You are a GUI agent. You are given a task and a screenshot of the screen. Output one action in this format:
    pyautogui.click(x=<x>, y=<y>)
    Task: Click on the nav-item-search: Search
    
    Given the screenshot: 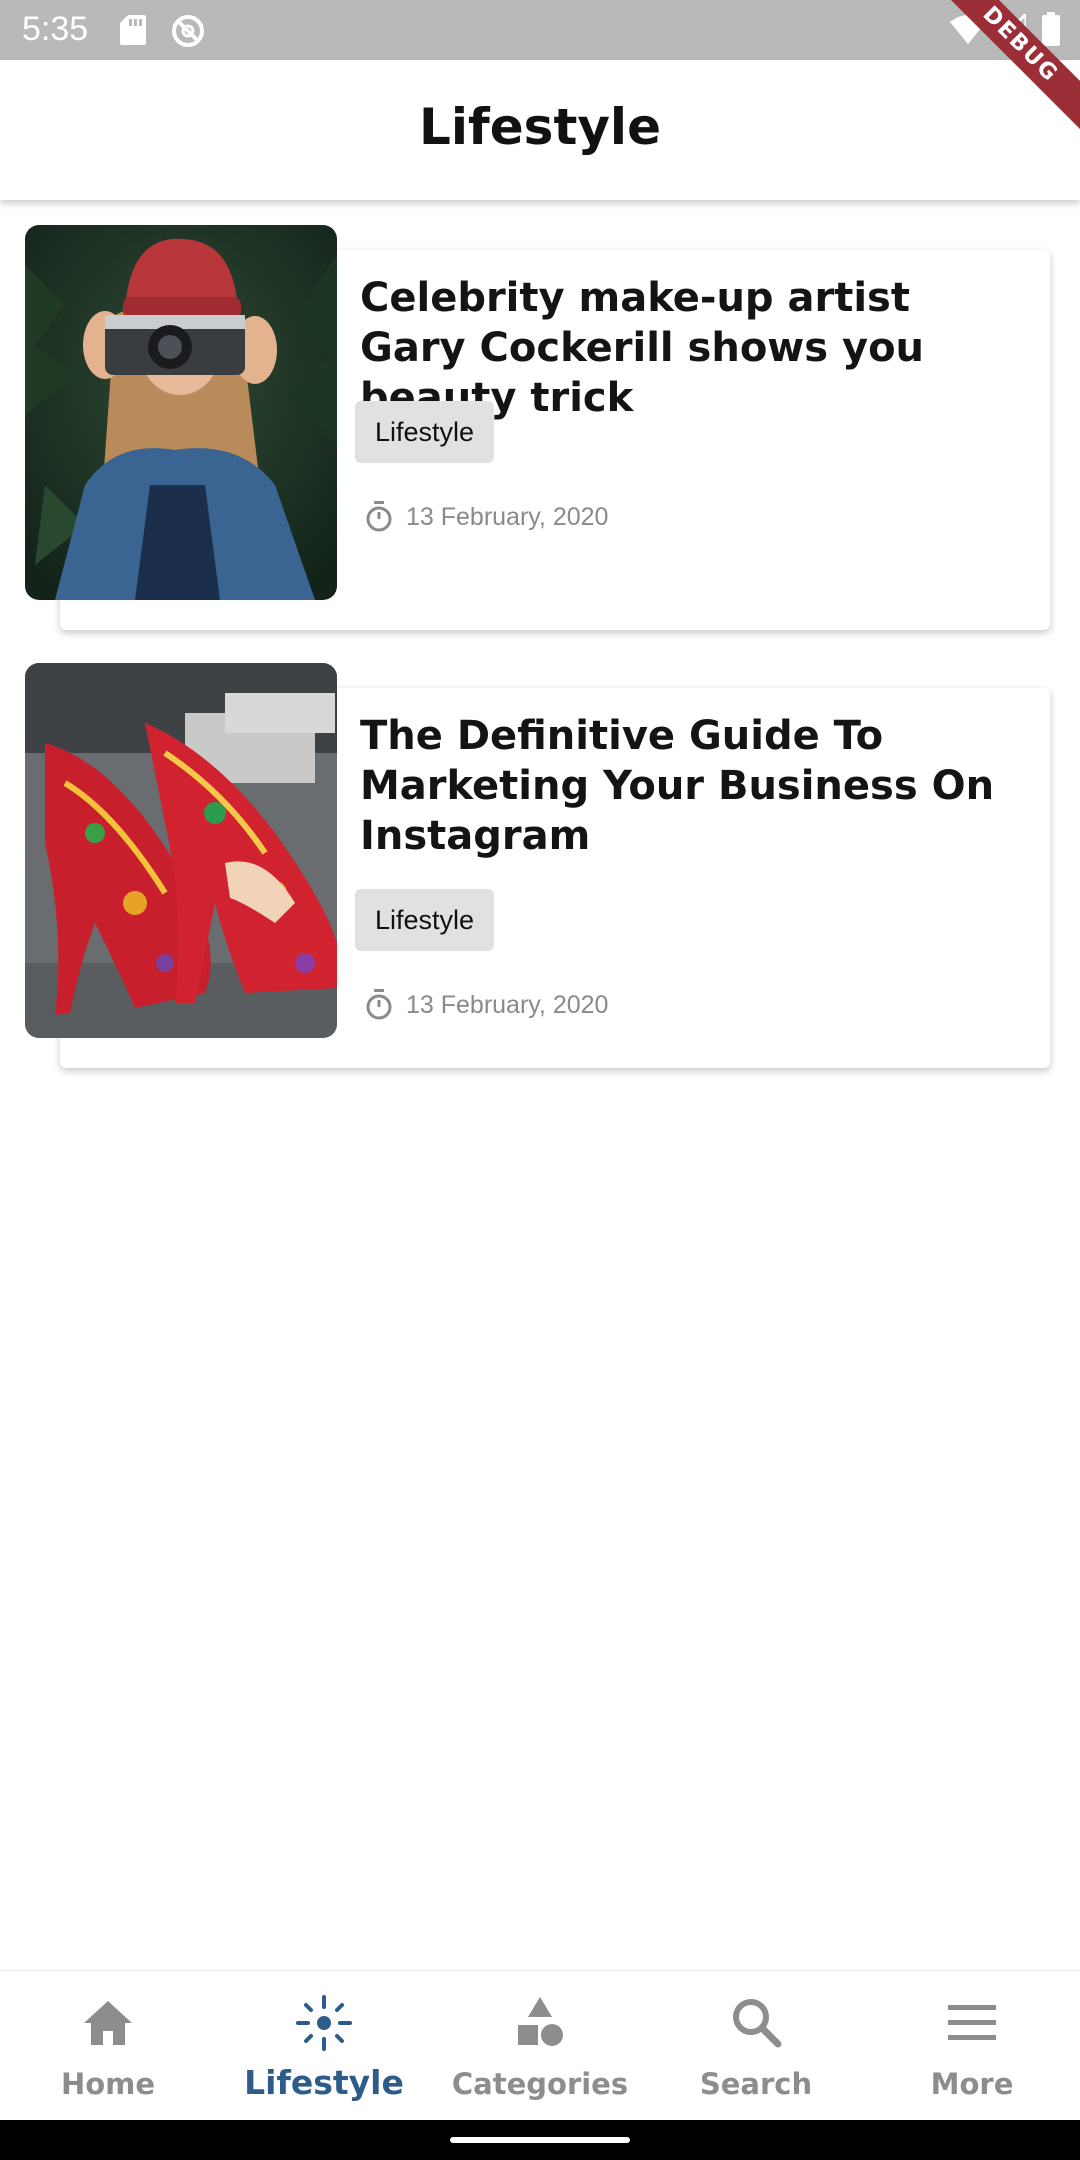 What is the action you would take?
    pyautogui.click(x=756, y=2046)
    